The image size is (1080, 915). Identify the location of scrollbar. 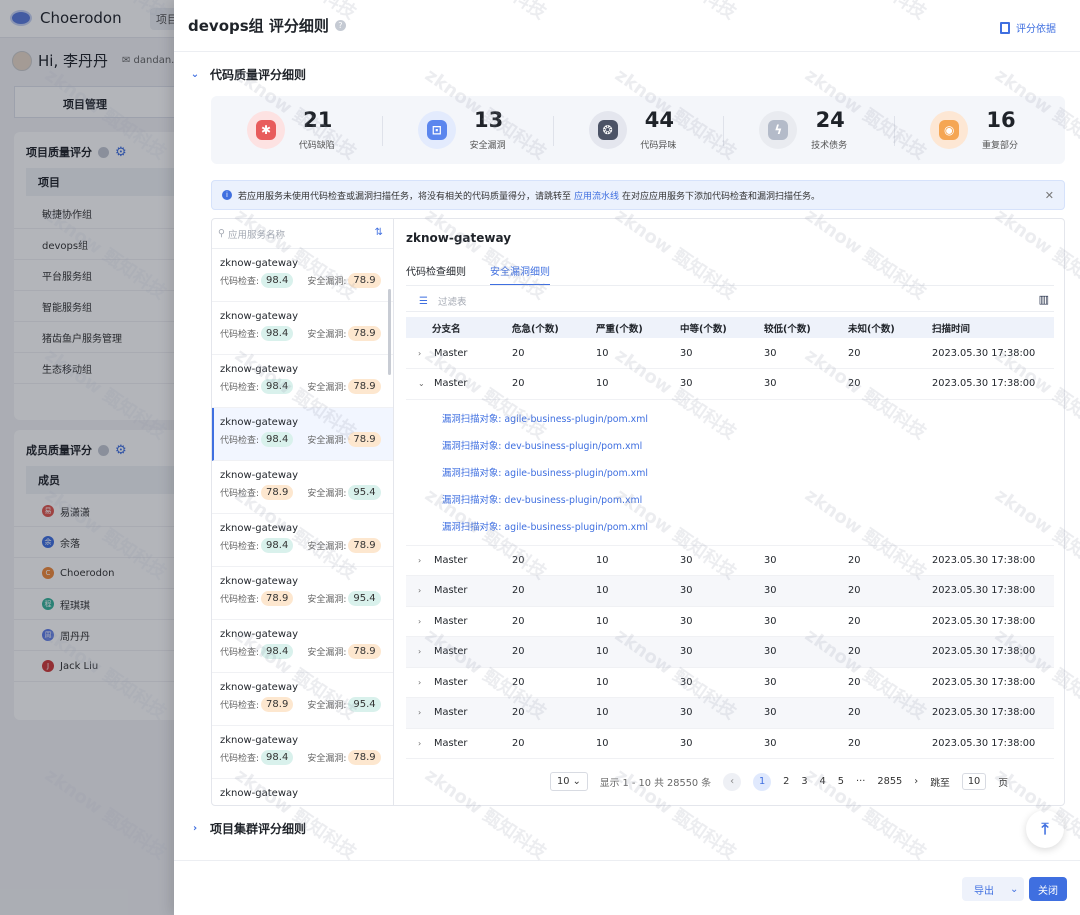
(389, 332).